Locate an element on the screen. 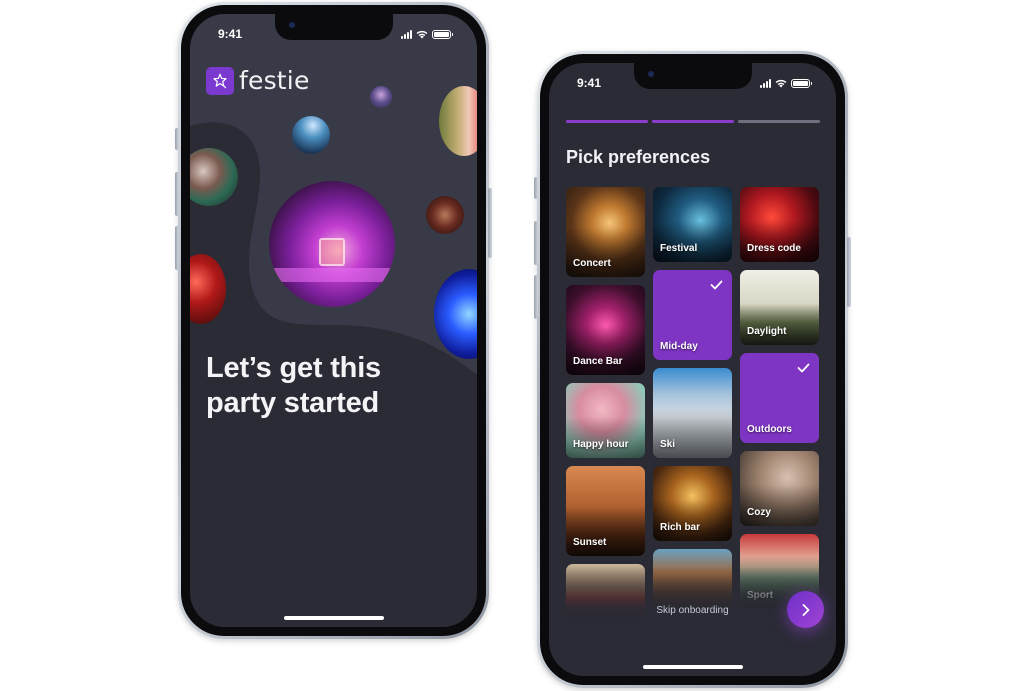 The width and height of the screenshot is (1024, 691). photo-bubble-club-girl is located at coordinates (381, 97).